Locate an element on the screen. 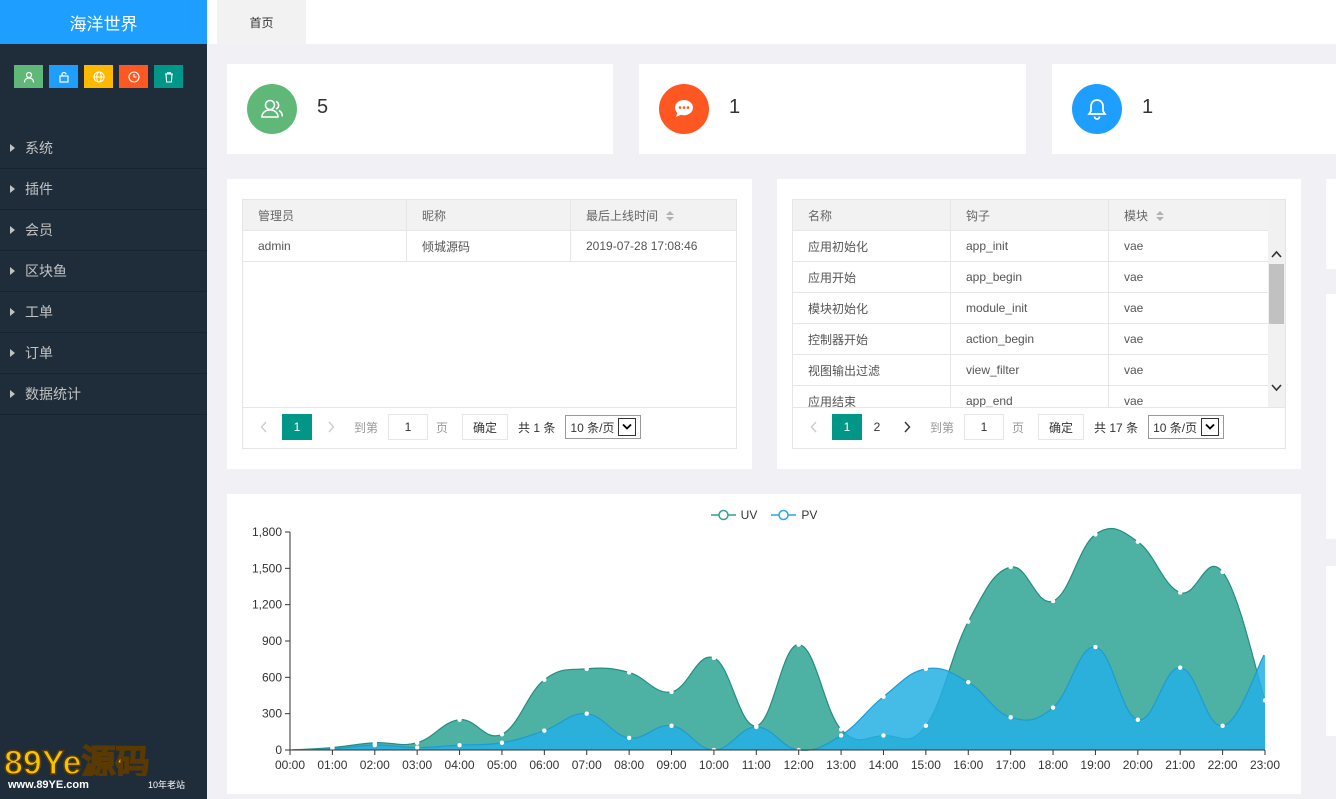  user-icon is located at coordinates (28, 76).